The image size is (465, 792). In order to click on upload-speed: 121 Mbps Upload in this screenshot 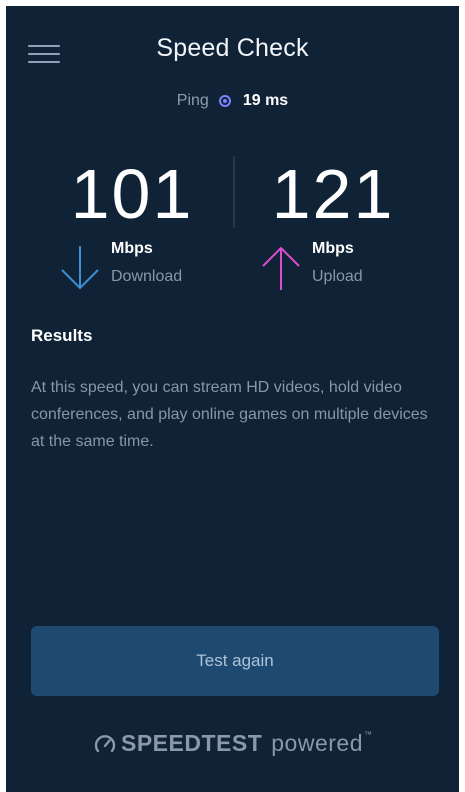, I will do `click(333, 227)`.